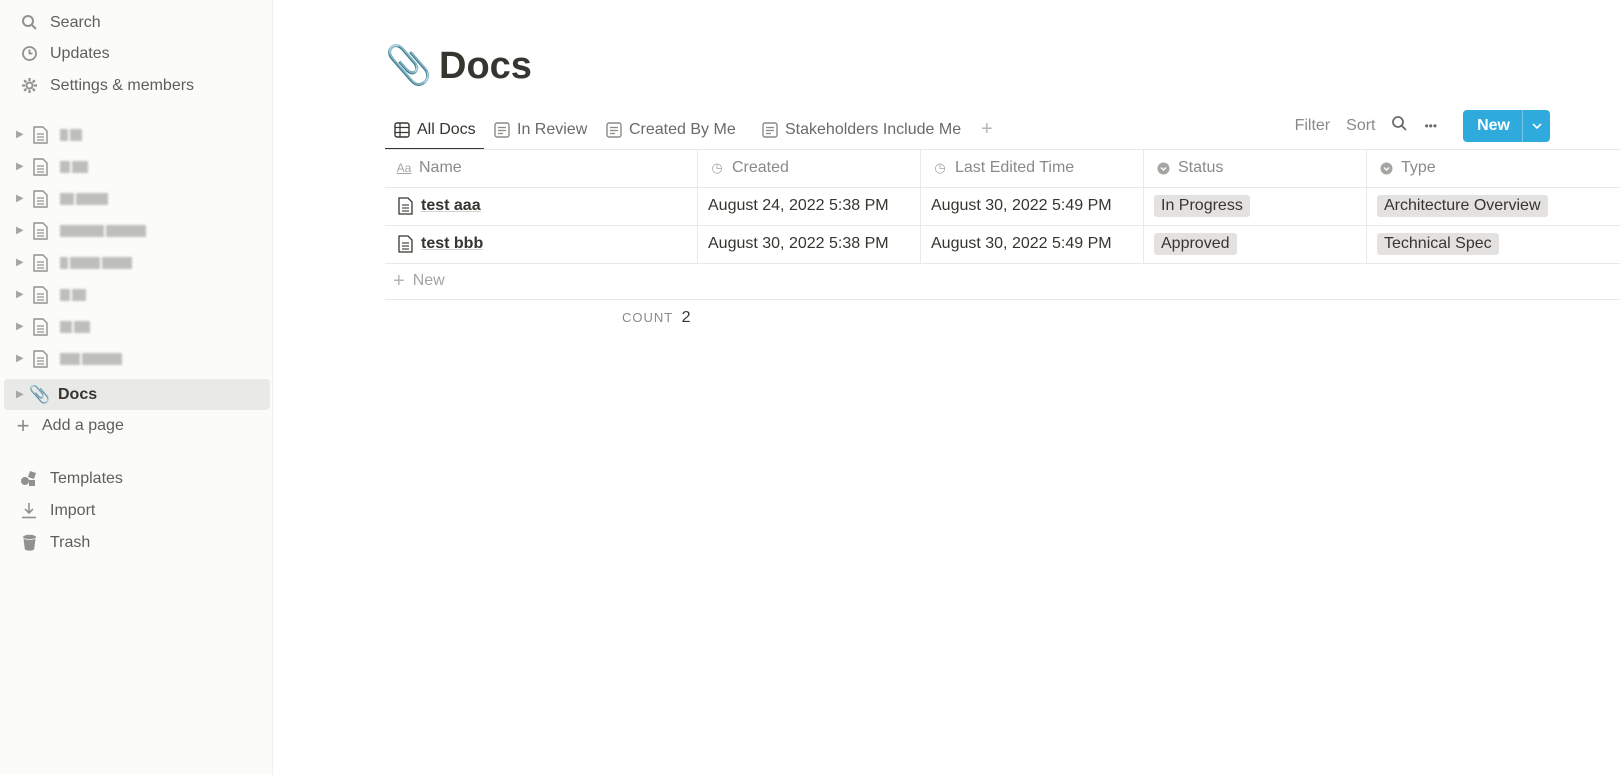 The image size is (1620, 775). I want to click on name-cell: test aaa, so click(541, 206).